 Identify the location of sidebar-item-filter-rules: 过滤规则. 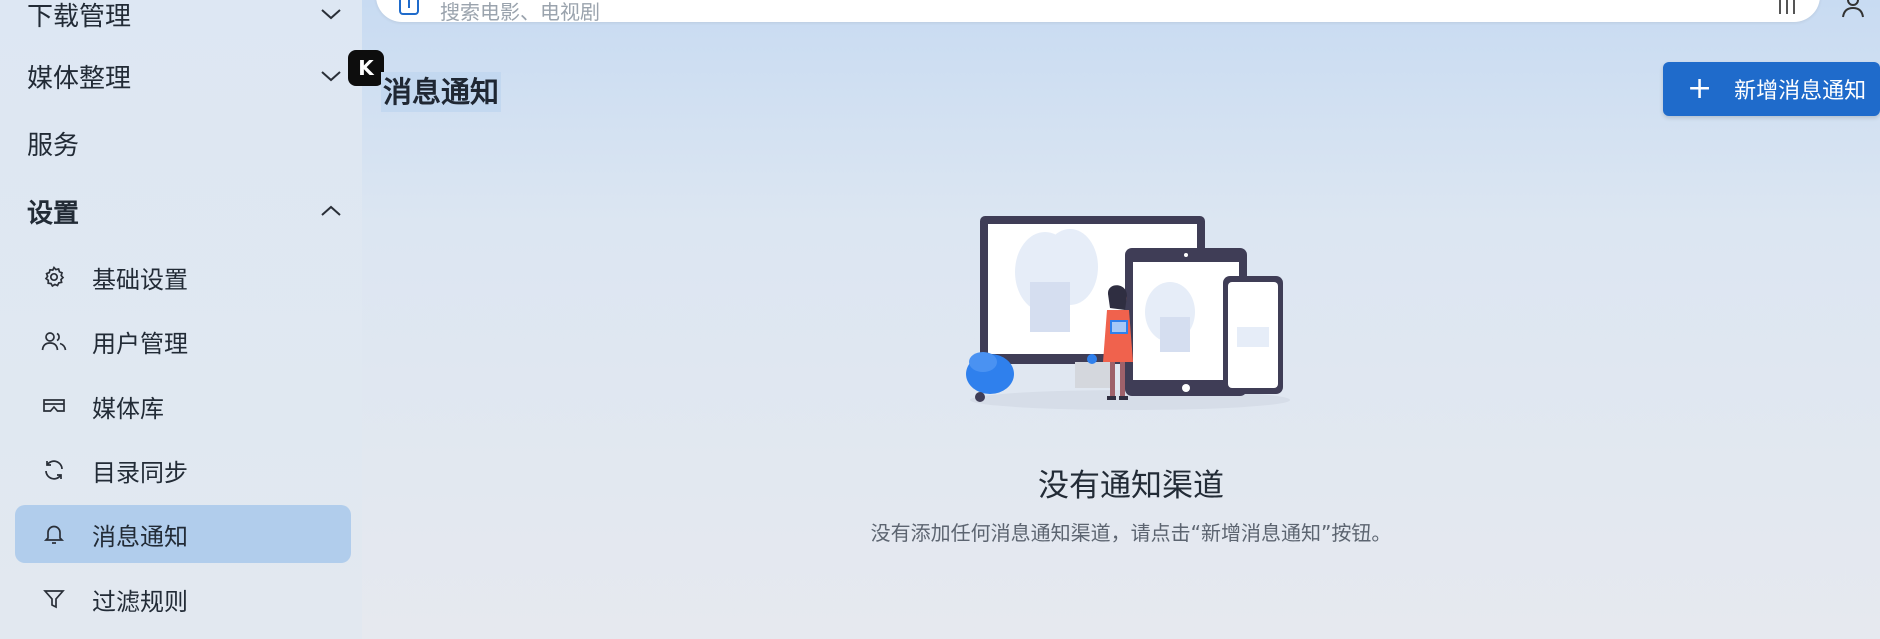
(183, 599).